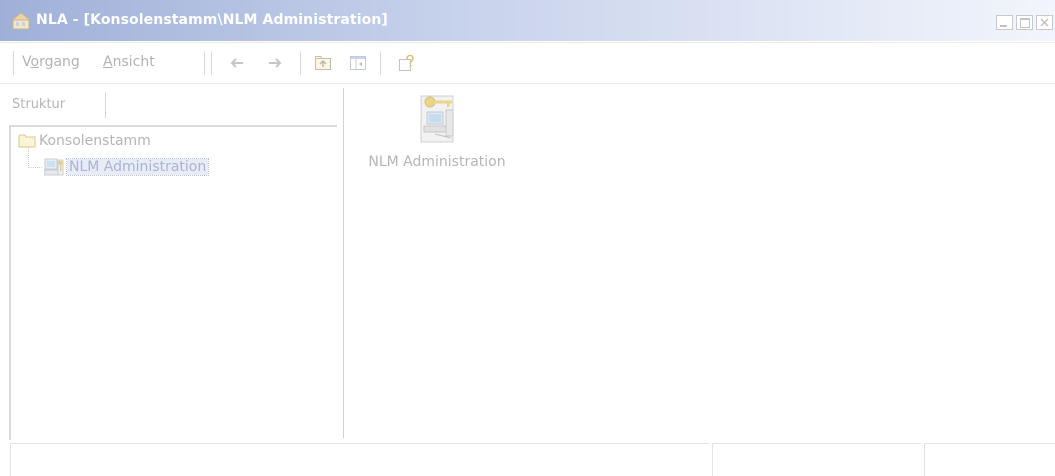 Image resolution: width=1055 pixels, height=476 pixels. What do you see at coordinates (323, 63) in the screenshot?
I see `up-one-level-icon` at bounding box center [323, 63].